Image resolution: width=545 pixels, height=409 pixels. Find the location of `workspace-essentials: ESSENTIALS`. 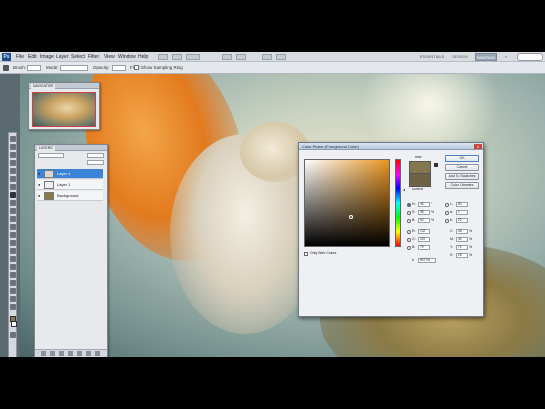

workspace-essentials: ESSENTIALS is located at coordinates (432, 57).